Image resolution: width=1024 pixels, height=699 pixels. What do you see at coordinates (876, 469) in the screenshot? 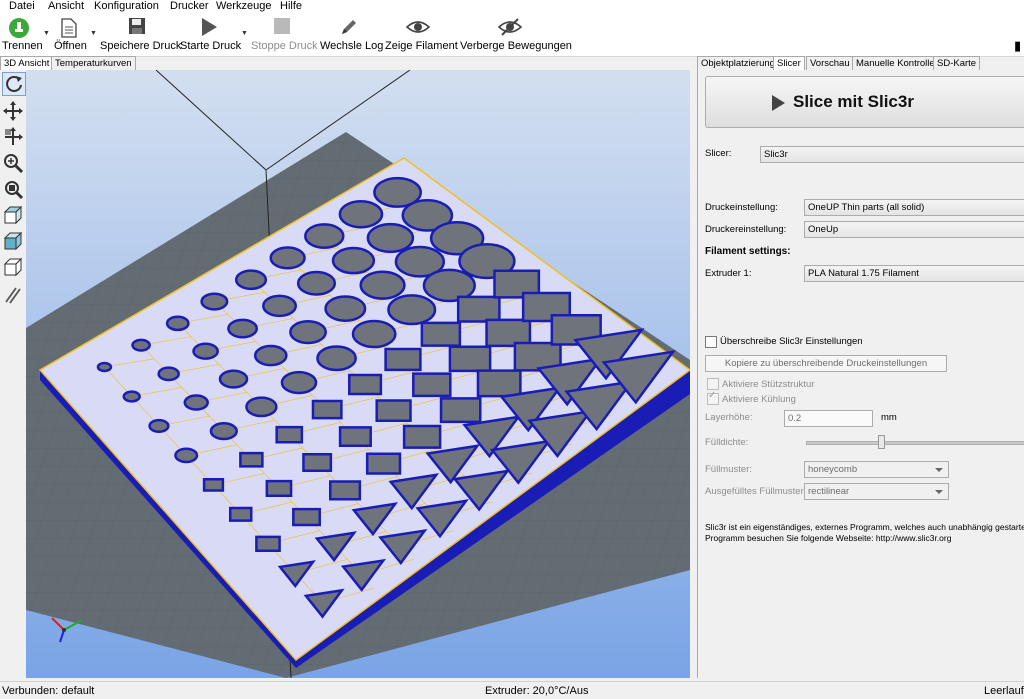
I see `infill-pattern-select: honeycomb` at bounding box center [876, 469].